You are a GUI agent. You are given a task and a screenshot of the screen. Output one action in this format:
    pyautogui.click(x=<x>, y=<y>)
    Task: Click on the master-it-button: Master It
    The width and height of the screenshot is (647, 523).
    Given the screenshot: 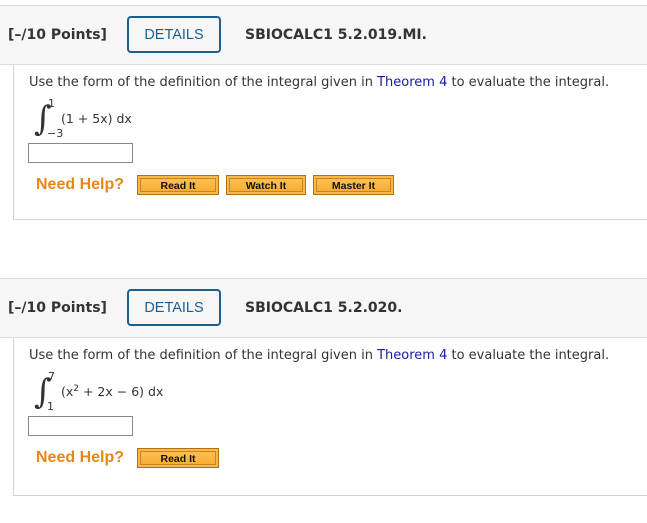 What is the action you would take?
    pyautogui.click(x=354, y=185)
    